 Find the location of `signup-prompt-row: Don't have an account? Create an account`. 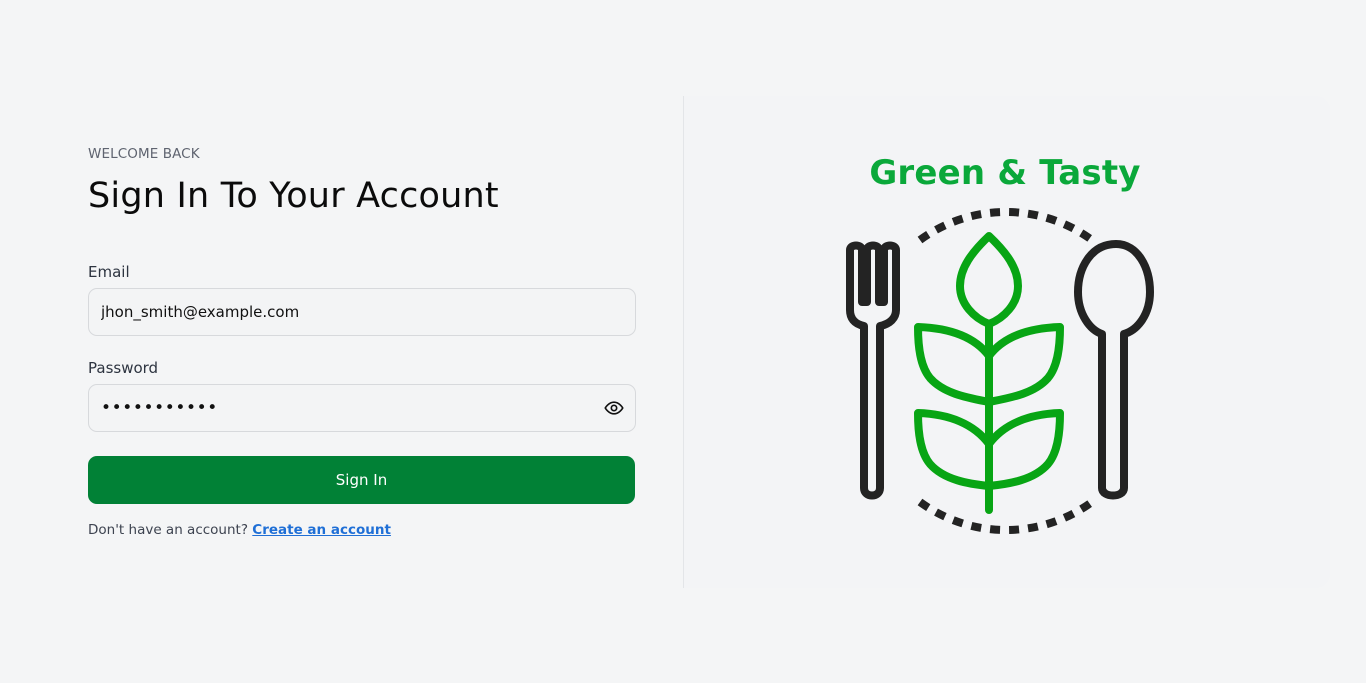

signup-prompt-row: Don't have an account? Create an account is located at coordinates (239, 530).